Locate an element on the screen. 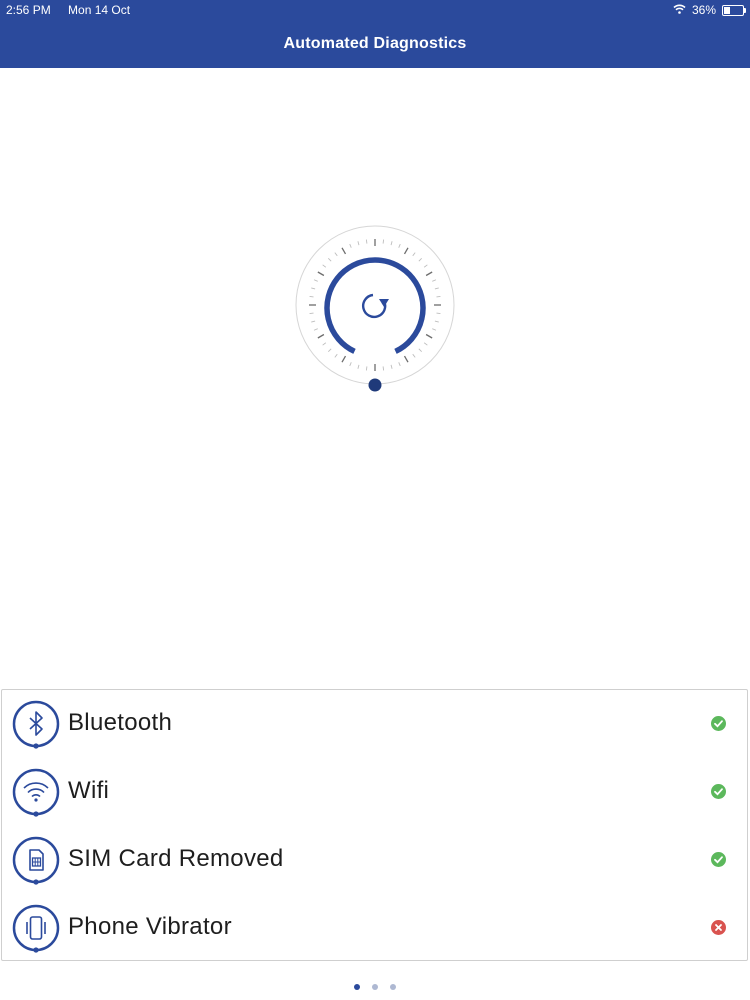 This screenshot has width=750, height=1000. list-item-label: SIM Card Removed is located at coordinates (176, 858).